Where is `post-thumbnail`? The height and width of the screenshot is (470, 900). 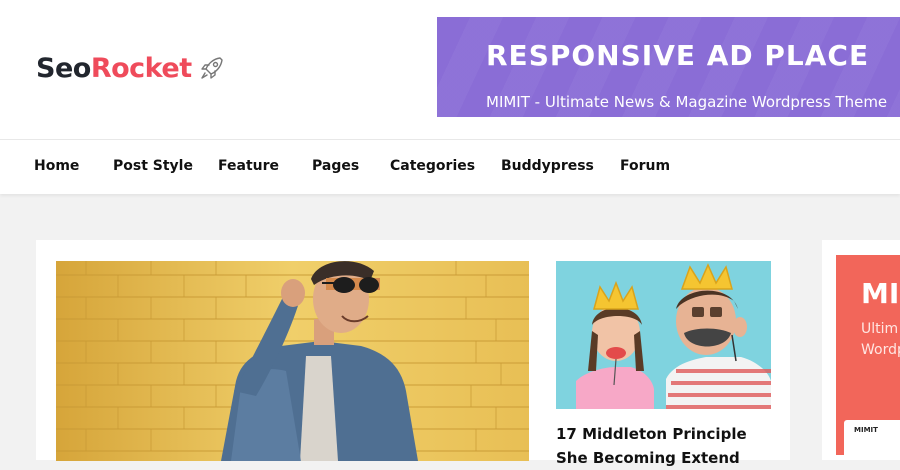
post-thumbnail is located at coordinates (663, 335).